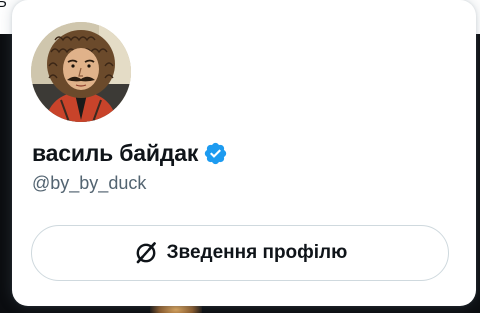 This screenshot has height=313, width=480. Describe the element at coordinates (89, 183) in the screenshot. I see `user-handle: @by_by_duck` at that location.